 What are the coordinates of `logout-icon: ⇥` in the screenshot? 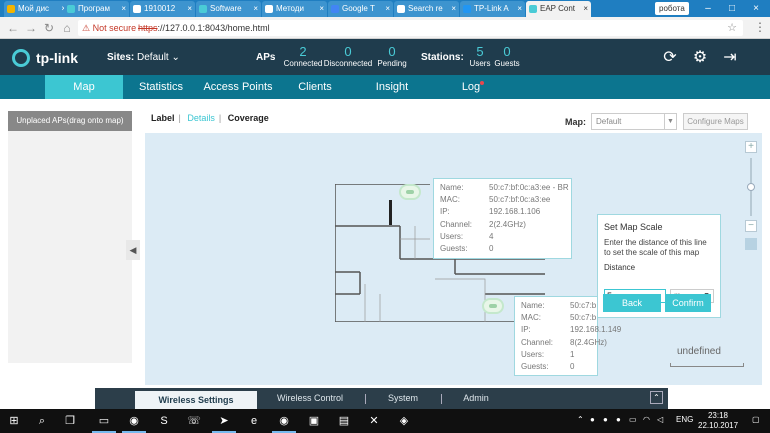 It's located at (730, 58).